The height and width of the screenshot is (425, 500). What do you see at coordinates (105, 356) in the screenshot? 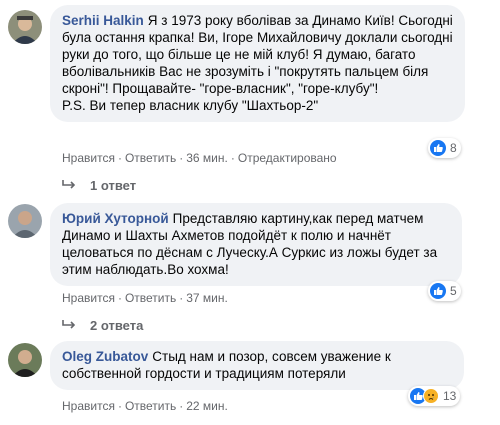
I see `comment-author: Oleg Zubatov` at bounding box center [105, 356].